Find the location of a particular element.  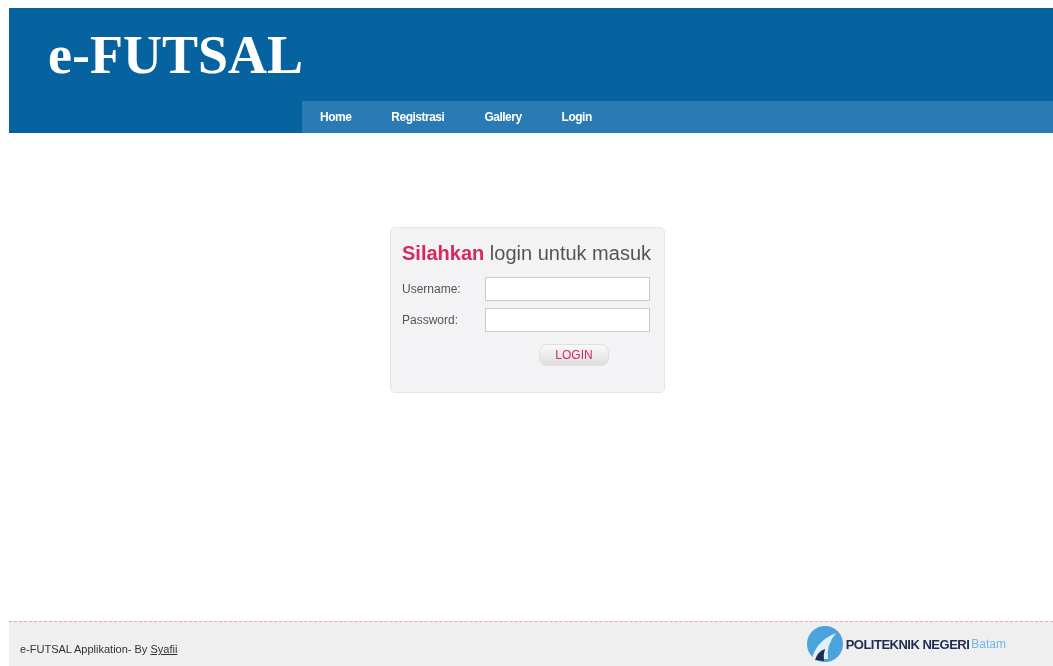

author-link: Syafii is located at coordinates (164, 649).